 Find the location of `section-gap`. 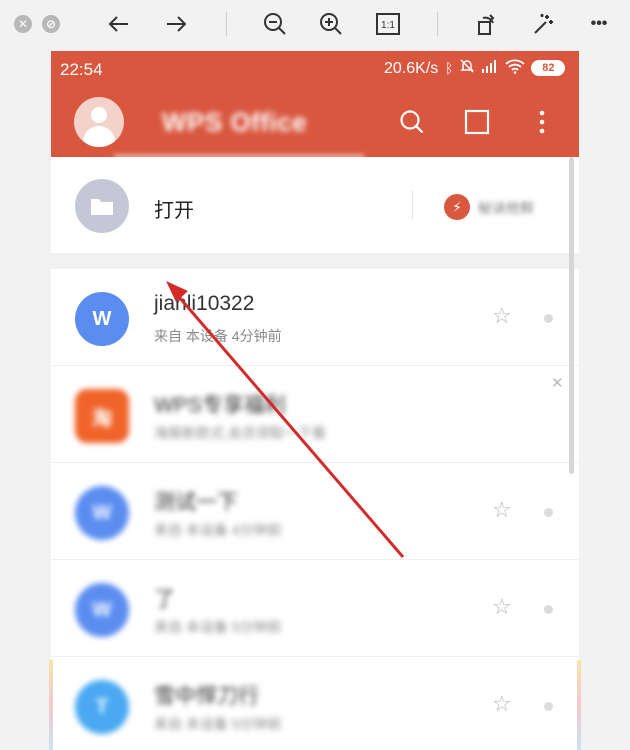

section-gap is located at coordinates (315, 261).